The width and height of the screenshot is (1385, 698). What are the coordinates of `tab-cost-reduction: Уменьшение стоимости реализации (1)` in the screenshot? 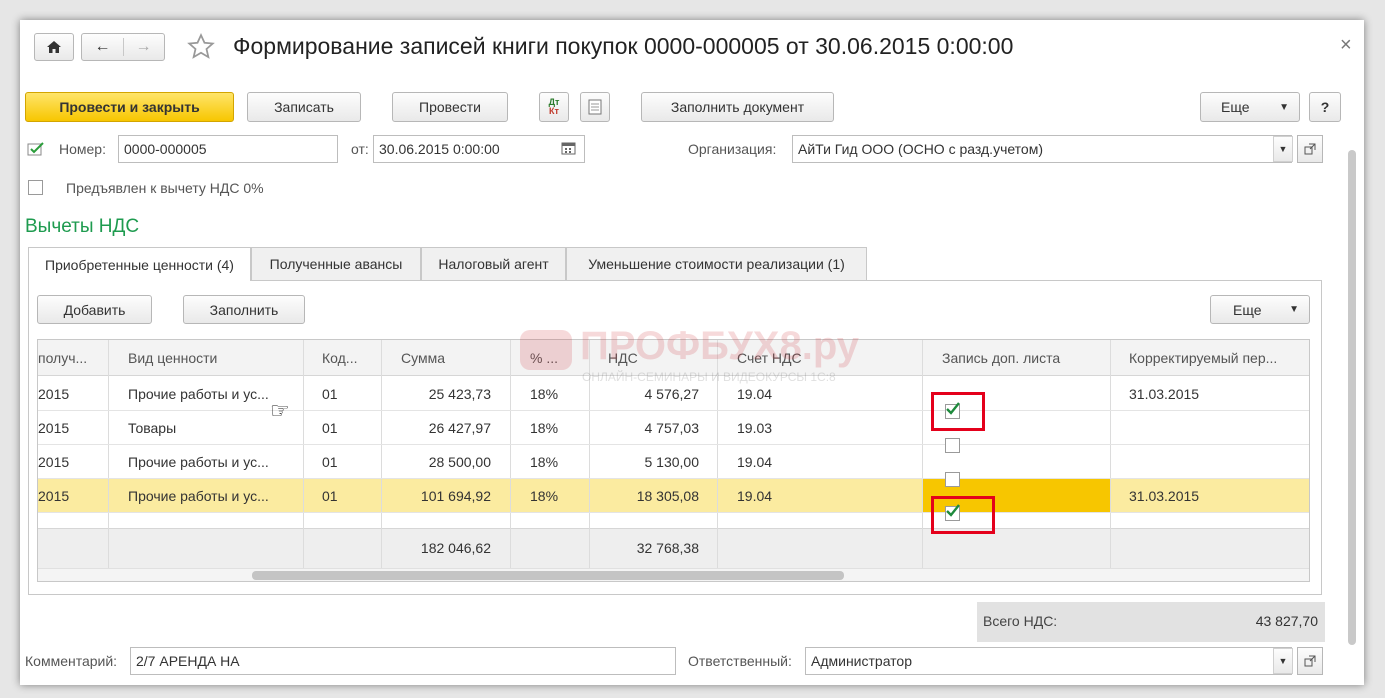 It's located at (716, 263).